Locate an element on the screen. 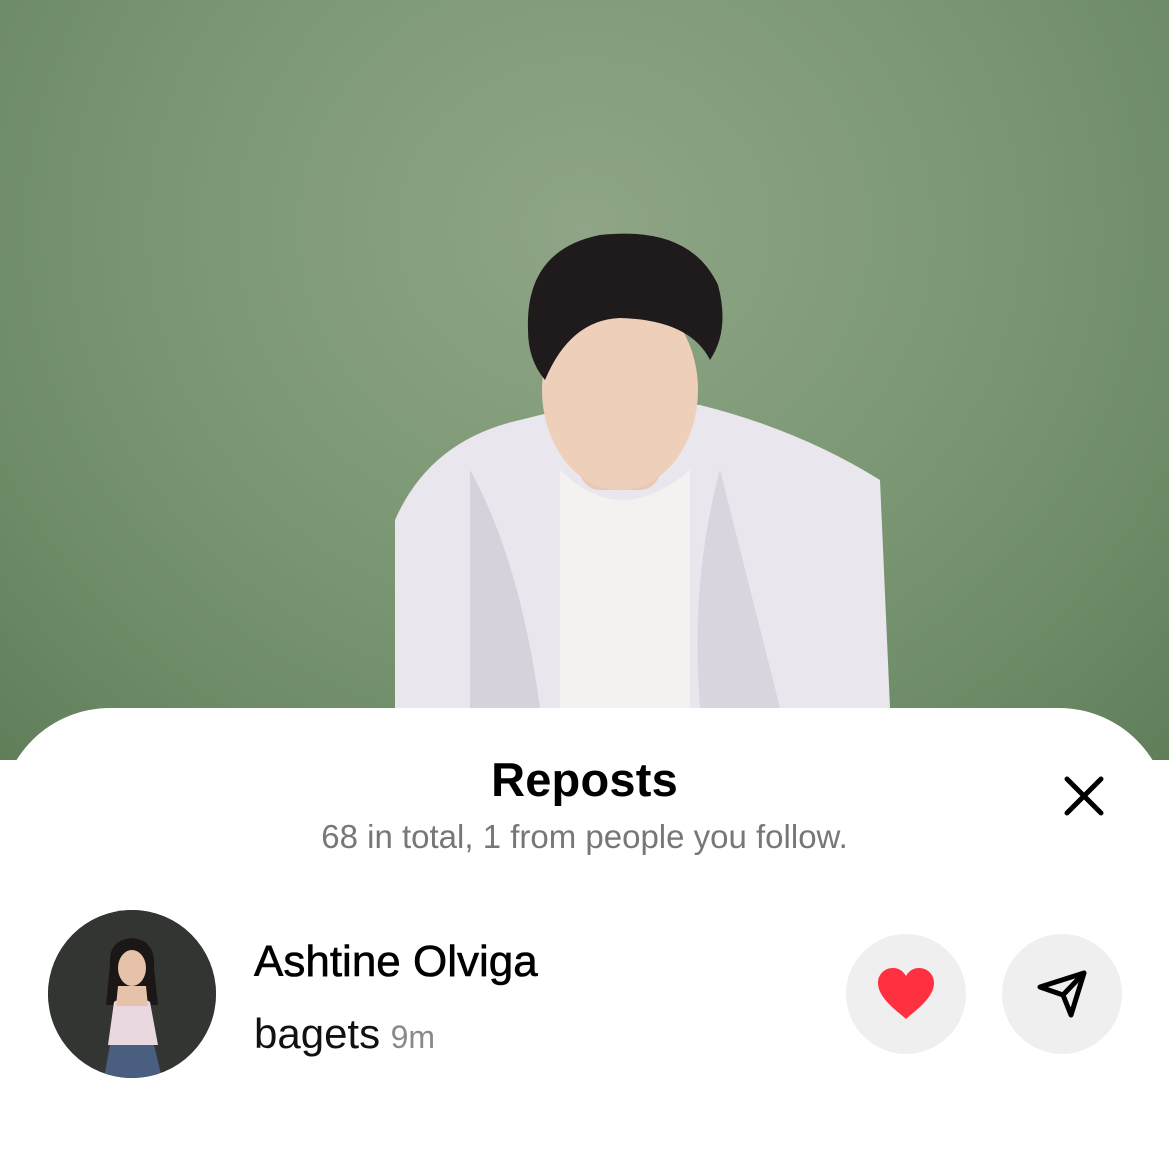 This screenshot has height=1169, width=1169. send-icon is located at coordinates (1062, 994).